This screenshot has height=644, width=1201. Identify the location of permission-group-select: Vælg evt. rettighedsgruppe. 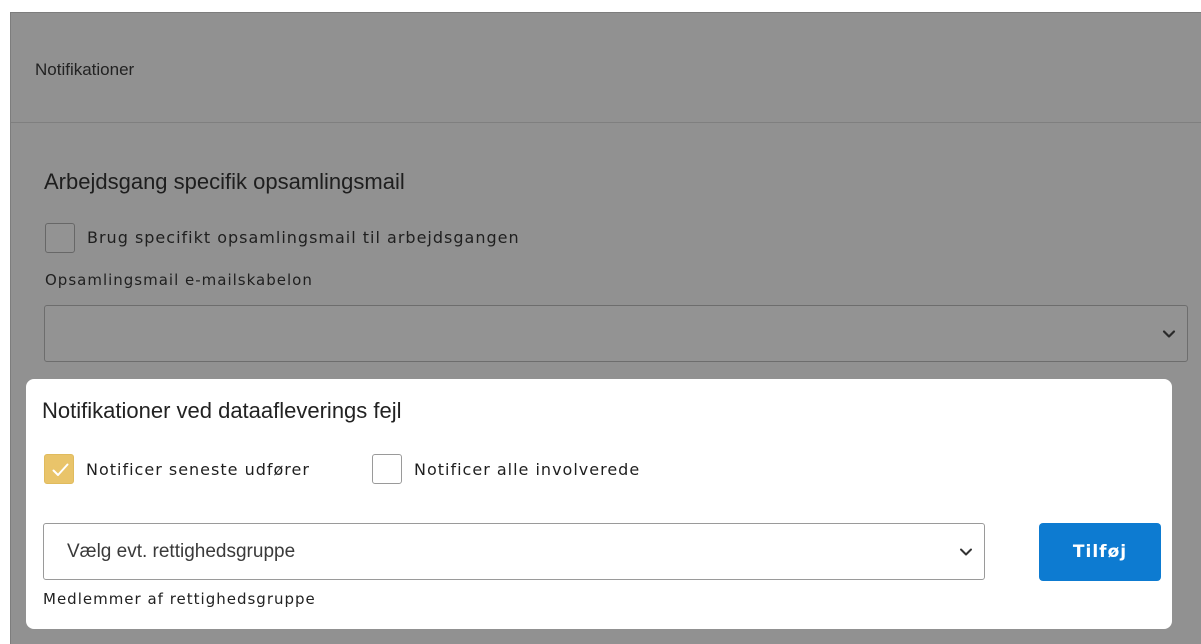
(514, 551).